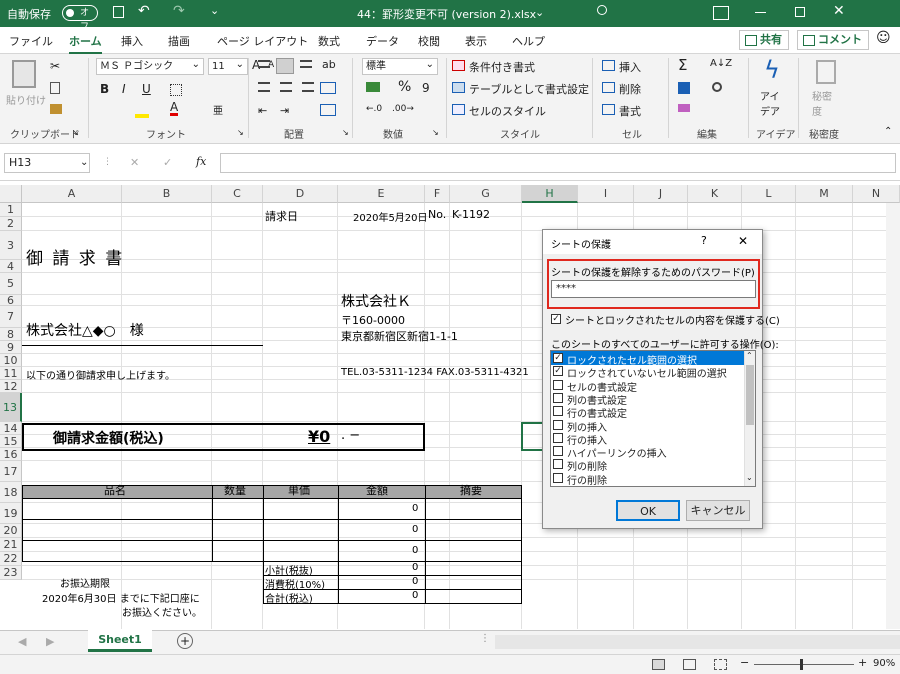 This screenshot has width=900, height=674. What do you see at coordinates (458, 87) in the screenshot?
I see `format-as-table-icon` at bounding box center [458, 87].